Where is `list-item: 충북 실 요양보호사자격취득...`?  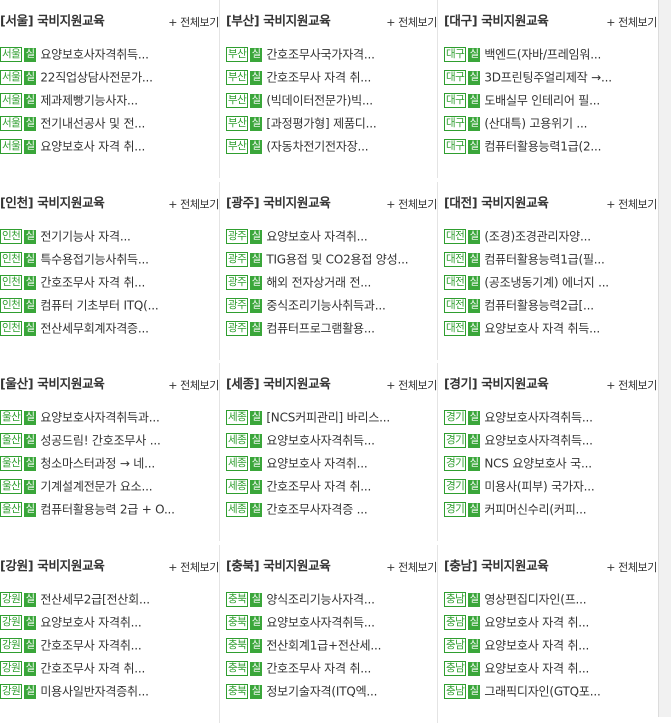 list-item: 충북 실 요양보호사자격취득... is located at coordinates (331, 624).